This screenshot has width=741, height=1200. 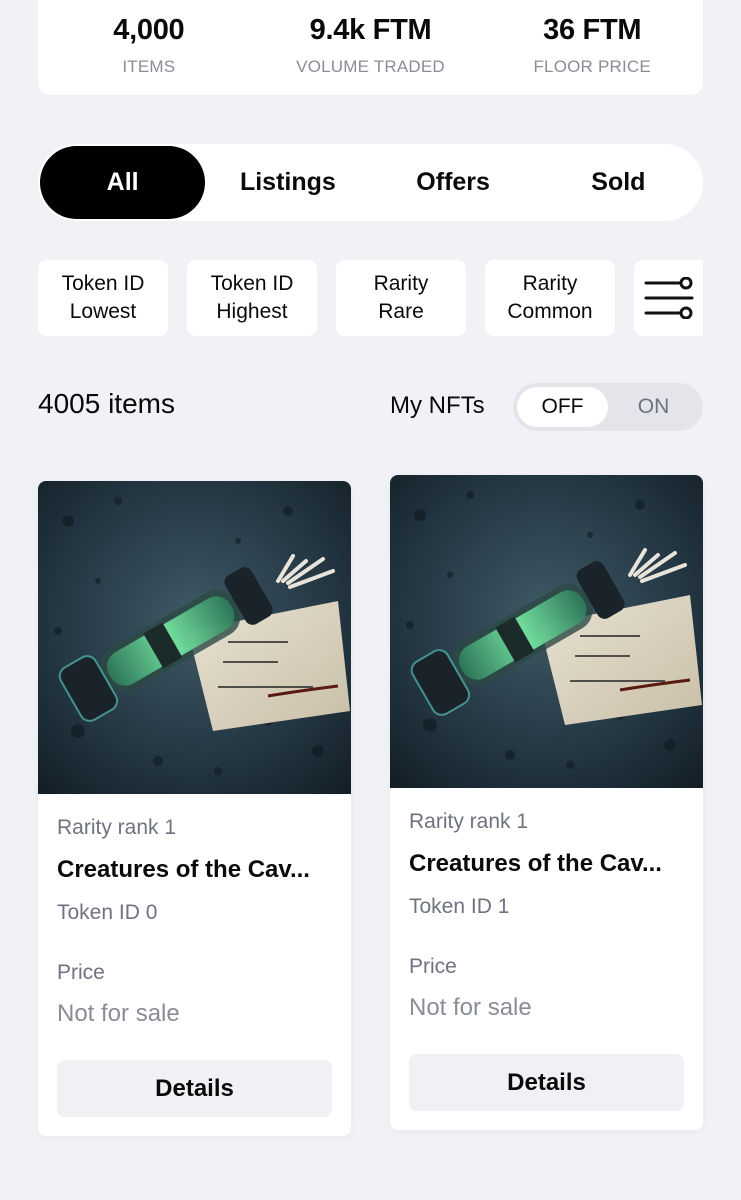 I want to click on sort-rarity-rare-chip: Rarity Rare, so click(x=401, y=298).